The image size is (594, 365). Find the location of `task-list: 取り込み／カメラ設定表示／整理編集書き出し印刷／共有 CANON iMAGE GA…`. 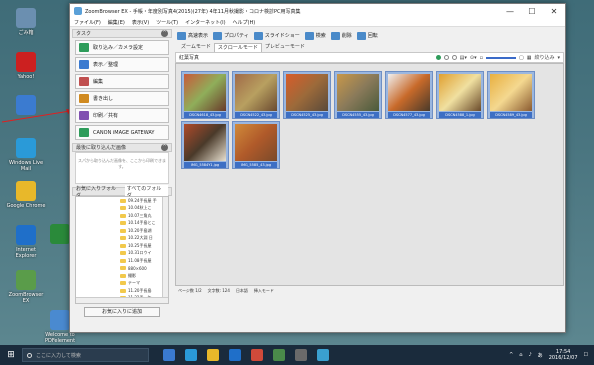

task-list: 取り込み／カメラ設定表示／整理編集書き出し印刷／共有 CANON iMAGE GA… is located at coordinates (122, 90).